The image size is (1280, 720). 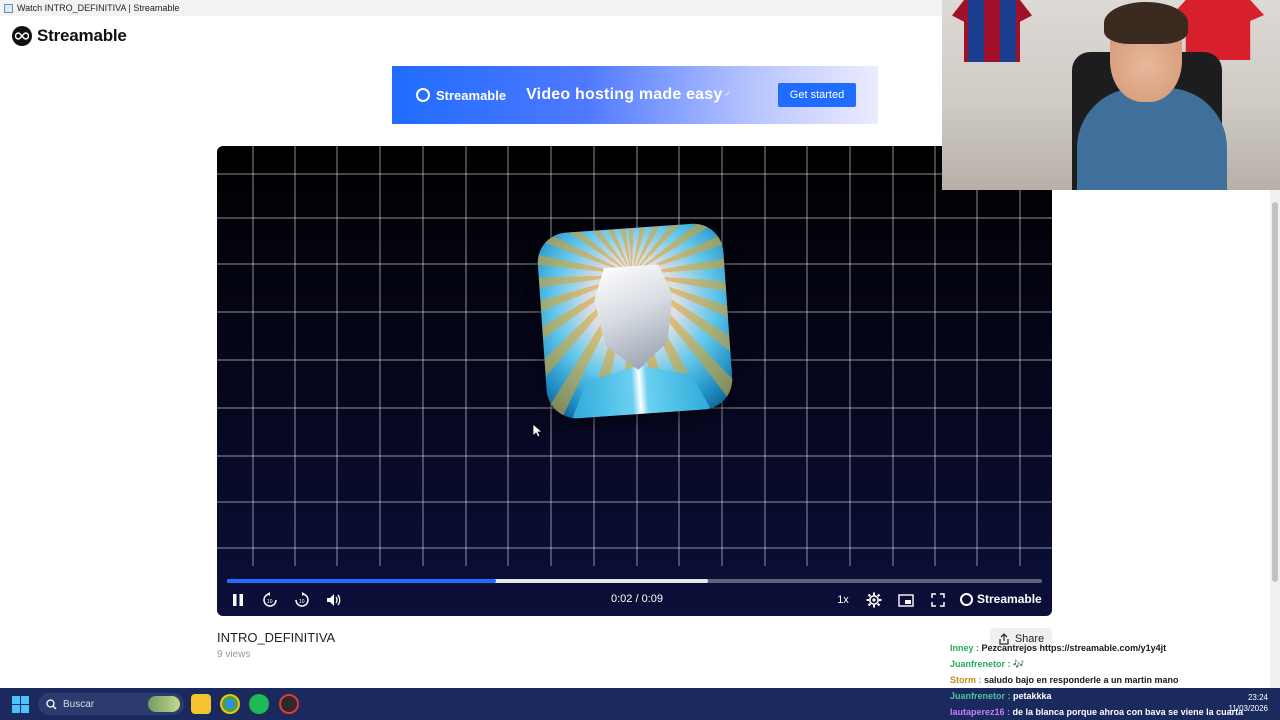 What do you see at coordinates (164, 704) in the screenshot?
I see `search-highlight-icon` at bounding box center [164, 704].